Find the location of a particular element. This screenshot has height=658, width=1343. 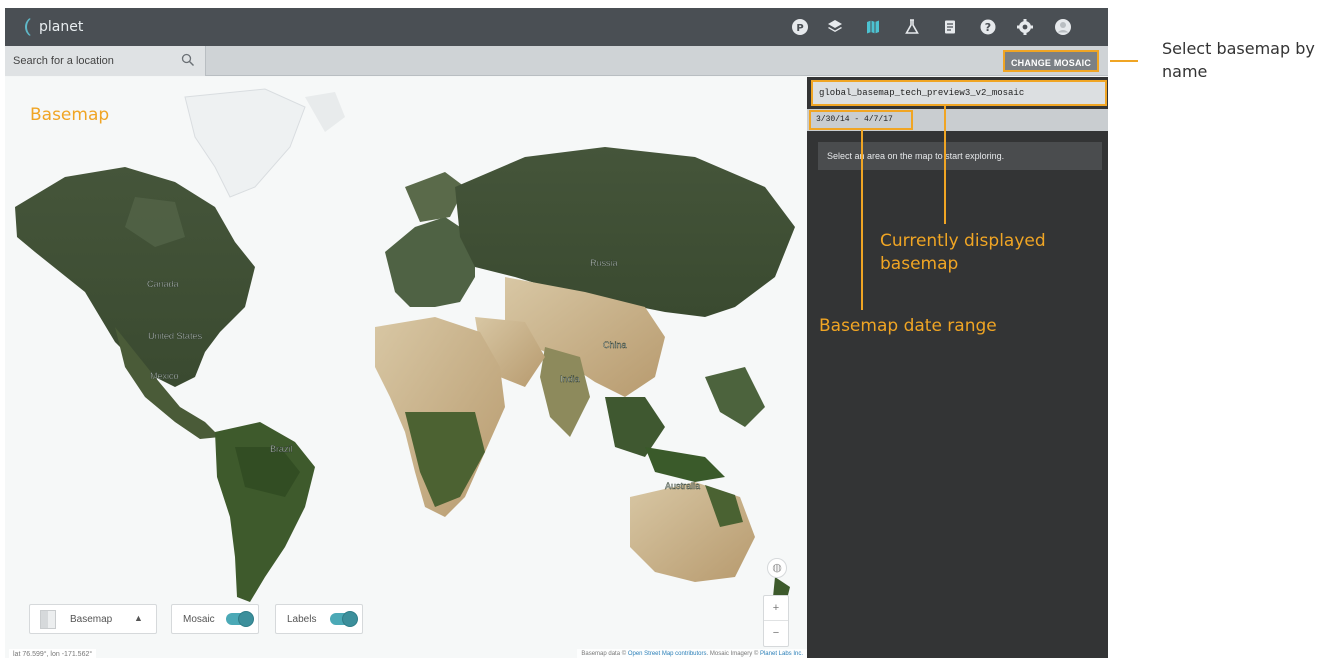

help-icon: ? is located at coordinates (988, 27).